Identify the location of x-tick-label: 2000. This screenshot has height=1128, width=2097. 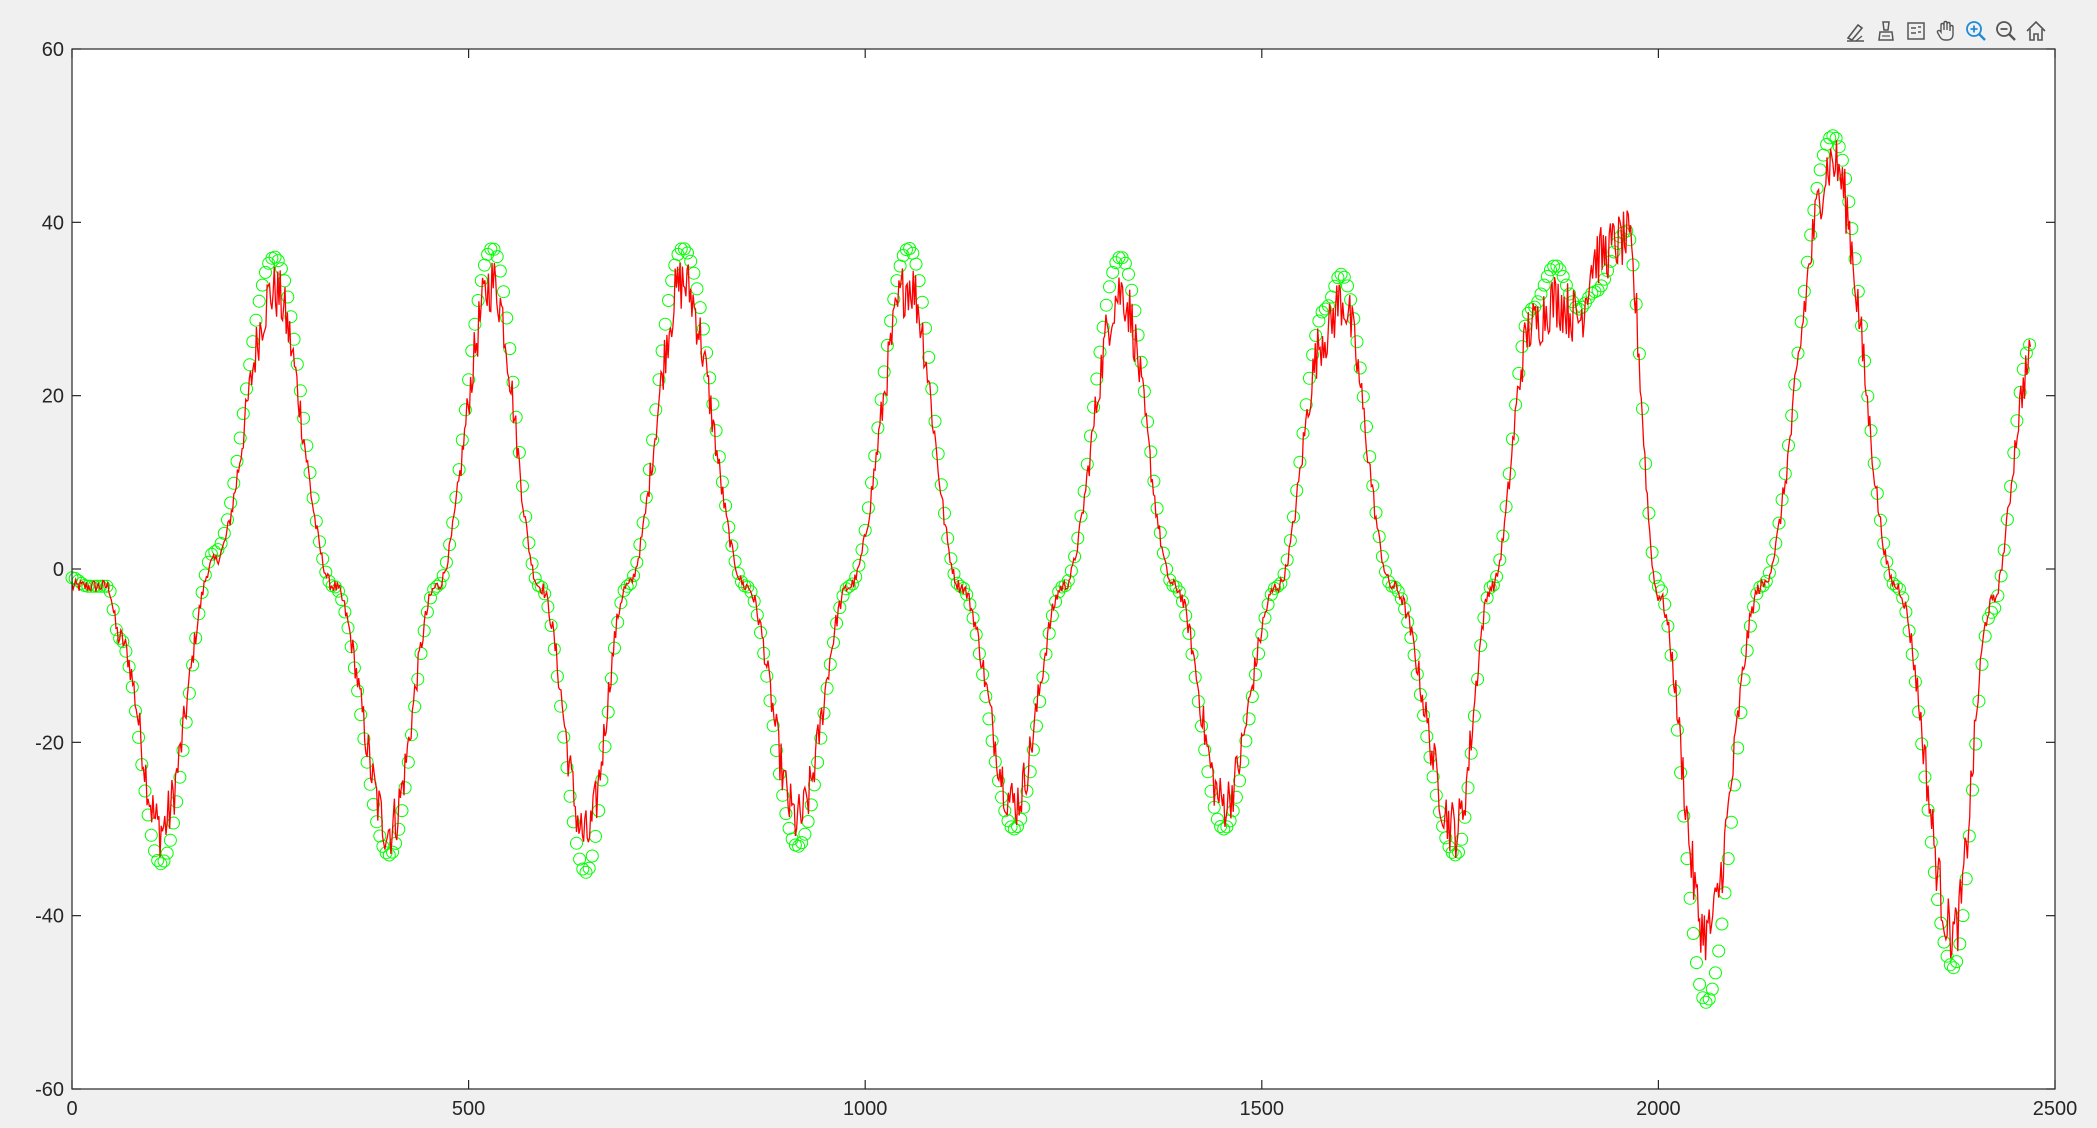
(1658, 1109).